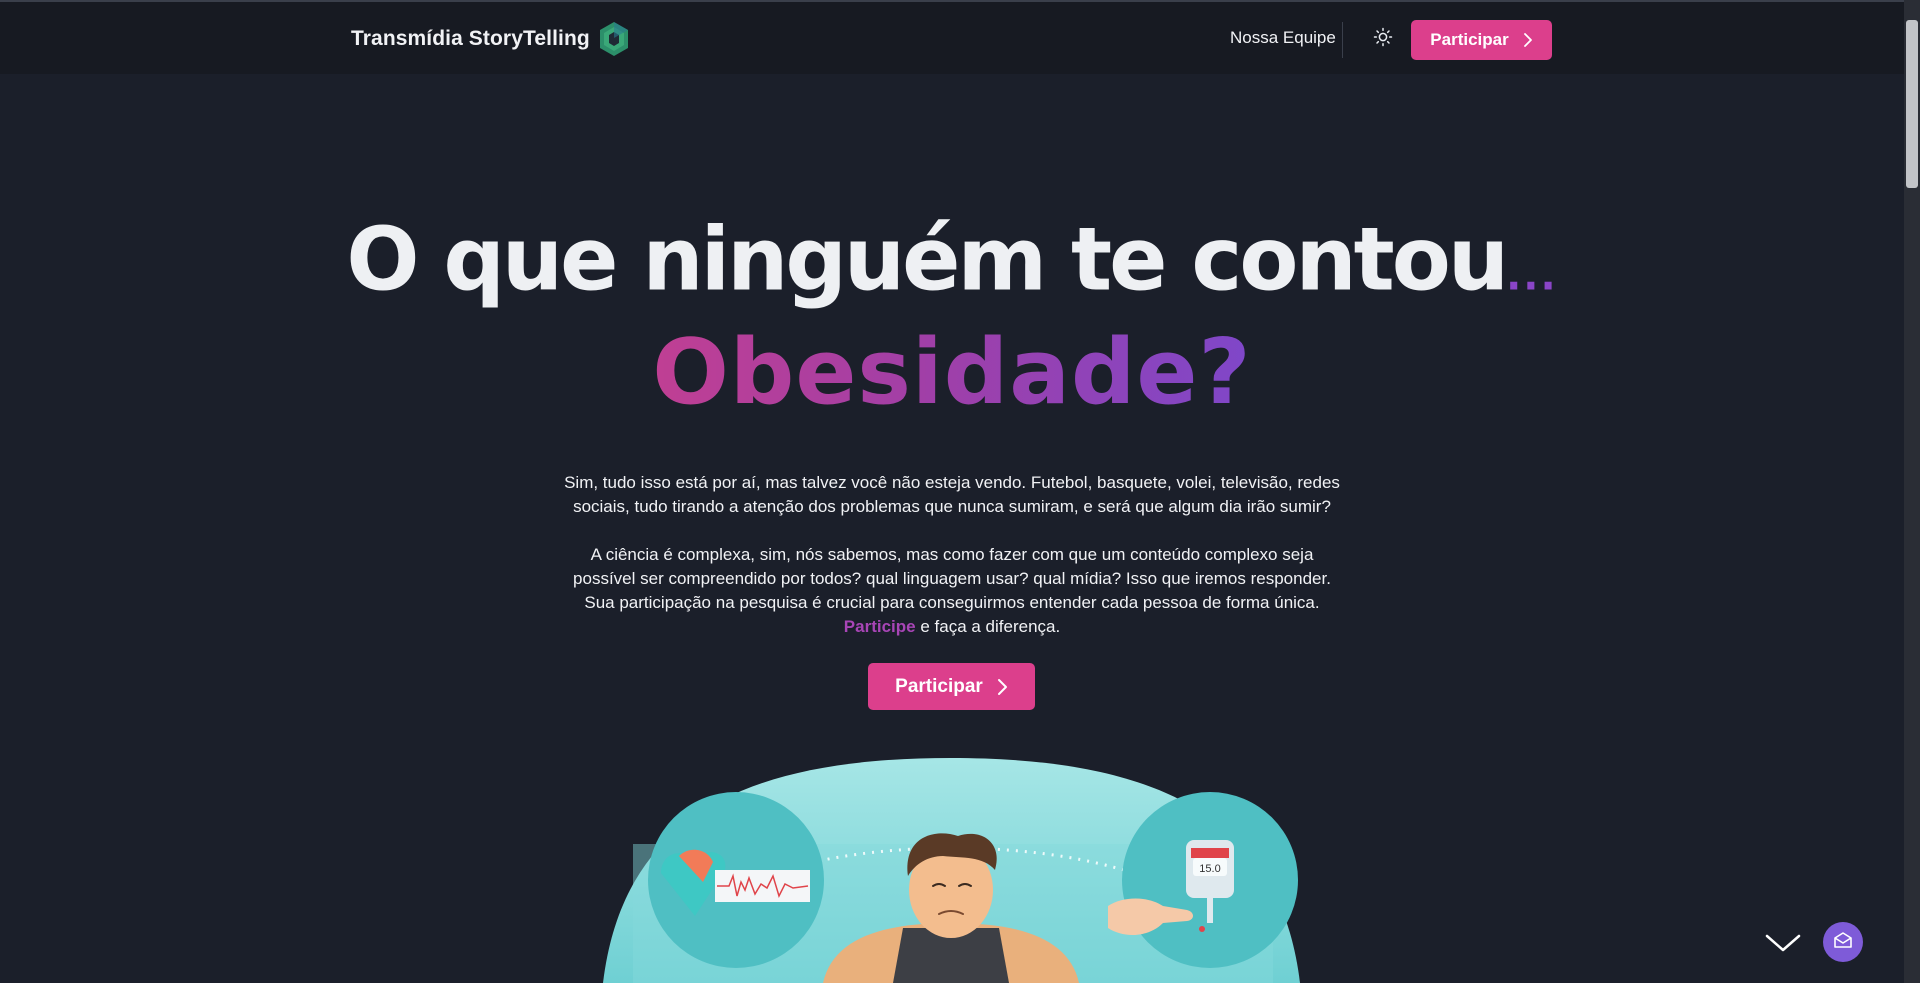  Describe the element at coordinates (1283, 38) in the screenshot. I see `nav-link-nossa-equipe: Nossa Equipe` at that location.